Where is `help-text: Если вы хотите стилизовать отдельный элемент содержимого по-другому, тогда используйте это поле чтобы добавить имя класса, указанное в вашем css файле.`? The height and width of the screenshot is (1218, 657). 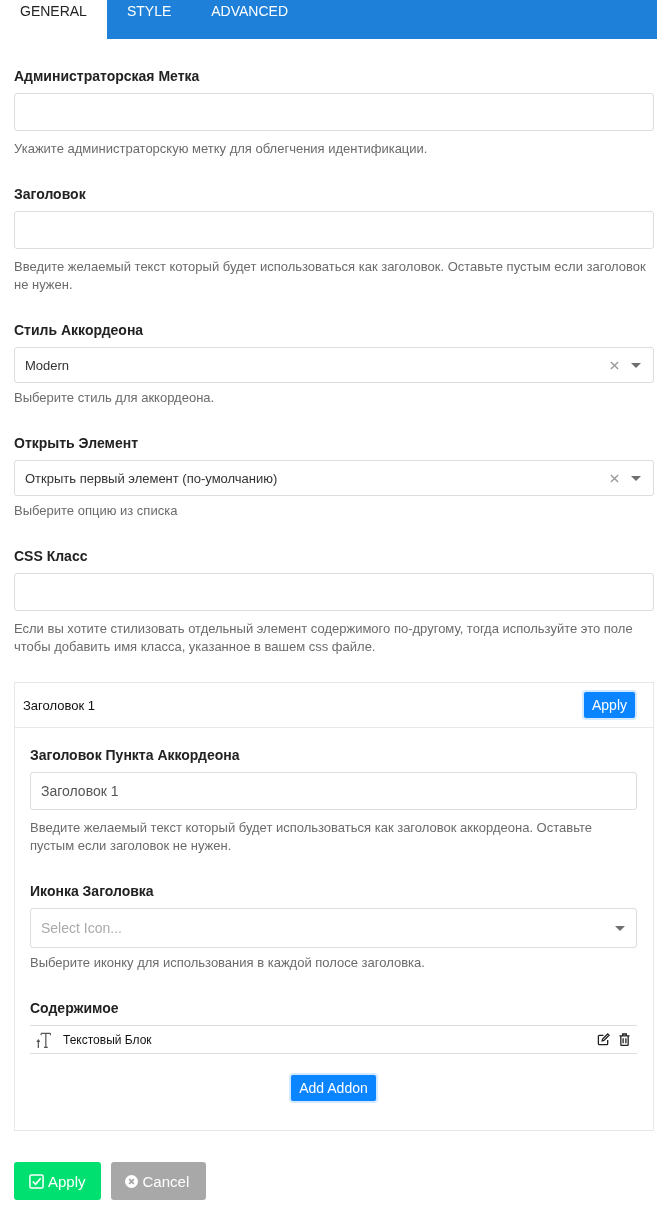
help-text: Если вы хотите стилизовать отдельный элемент содержимого по-другому, тогда используйте это поле чтобы добавить имя класса, указанное в вашем css файле. is located at coordinates (324, 638).